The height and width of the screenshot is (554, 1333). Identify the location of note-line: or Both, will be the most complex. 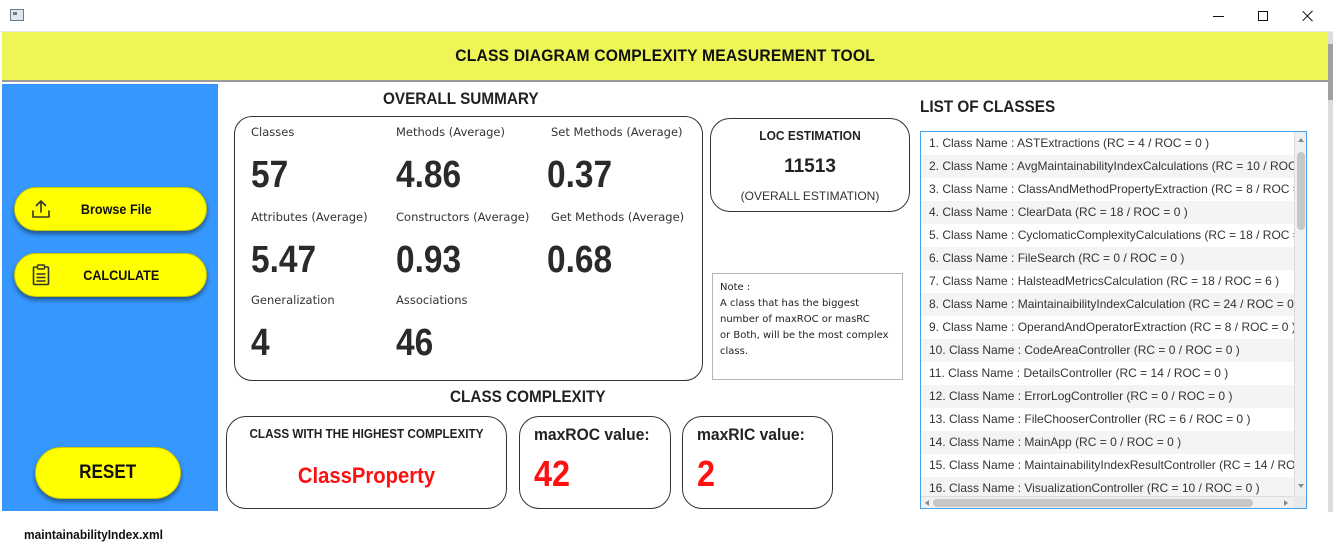
(804, 335).